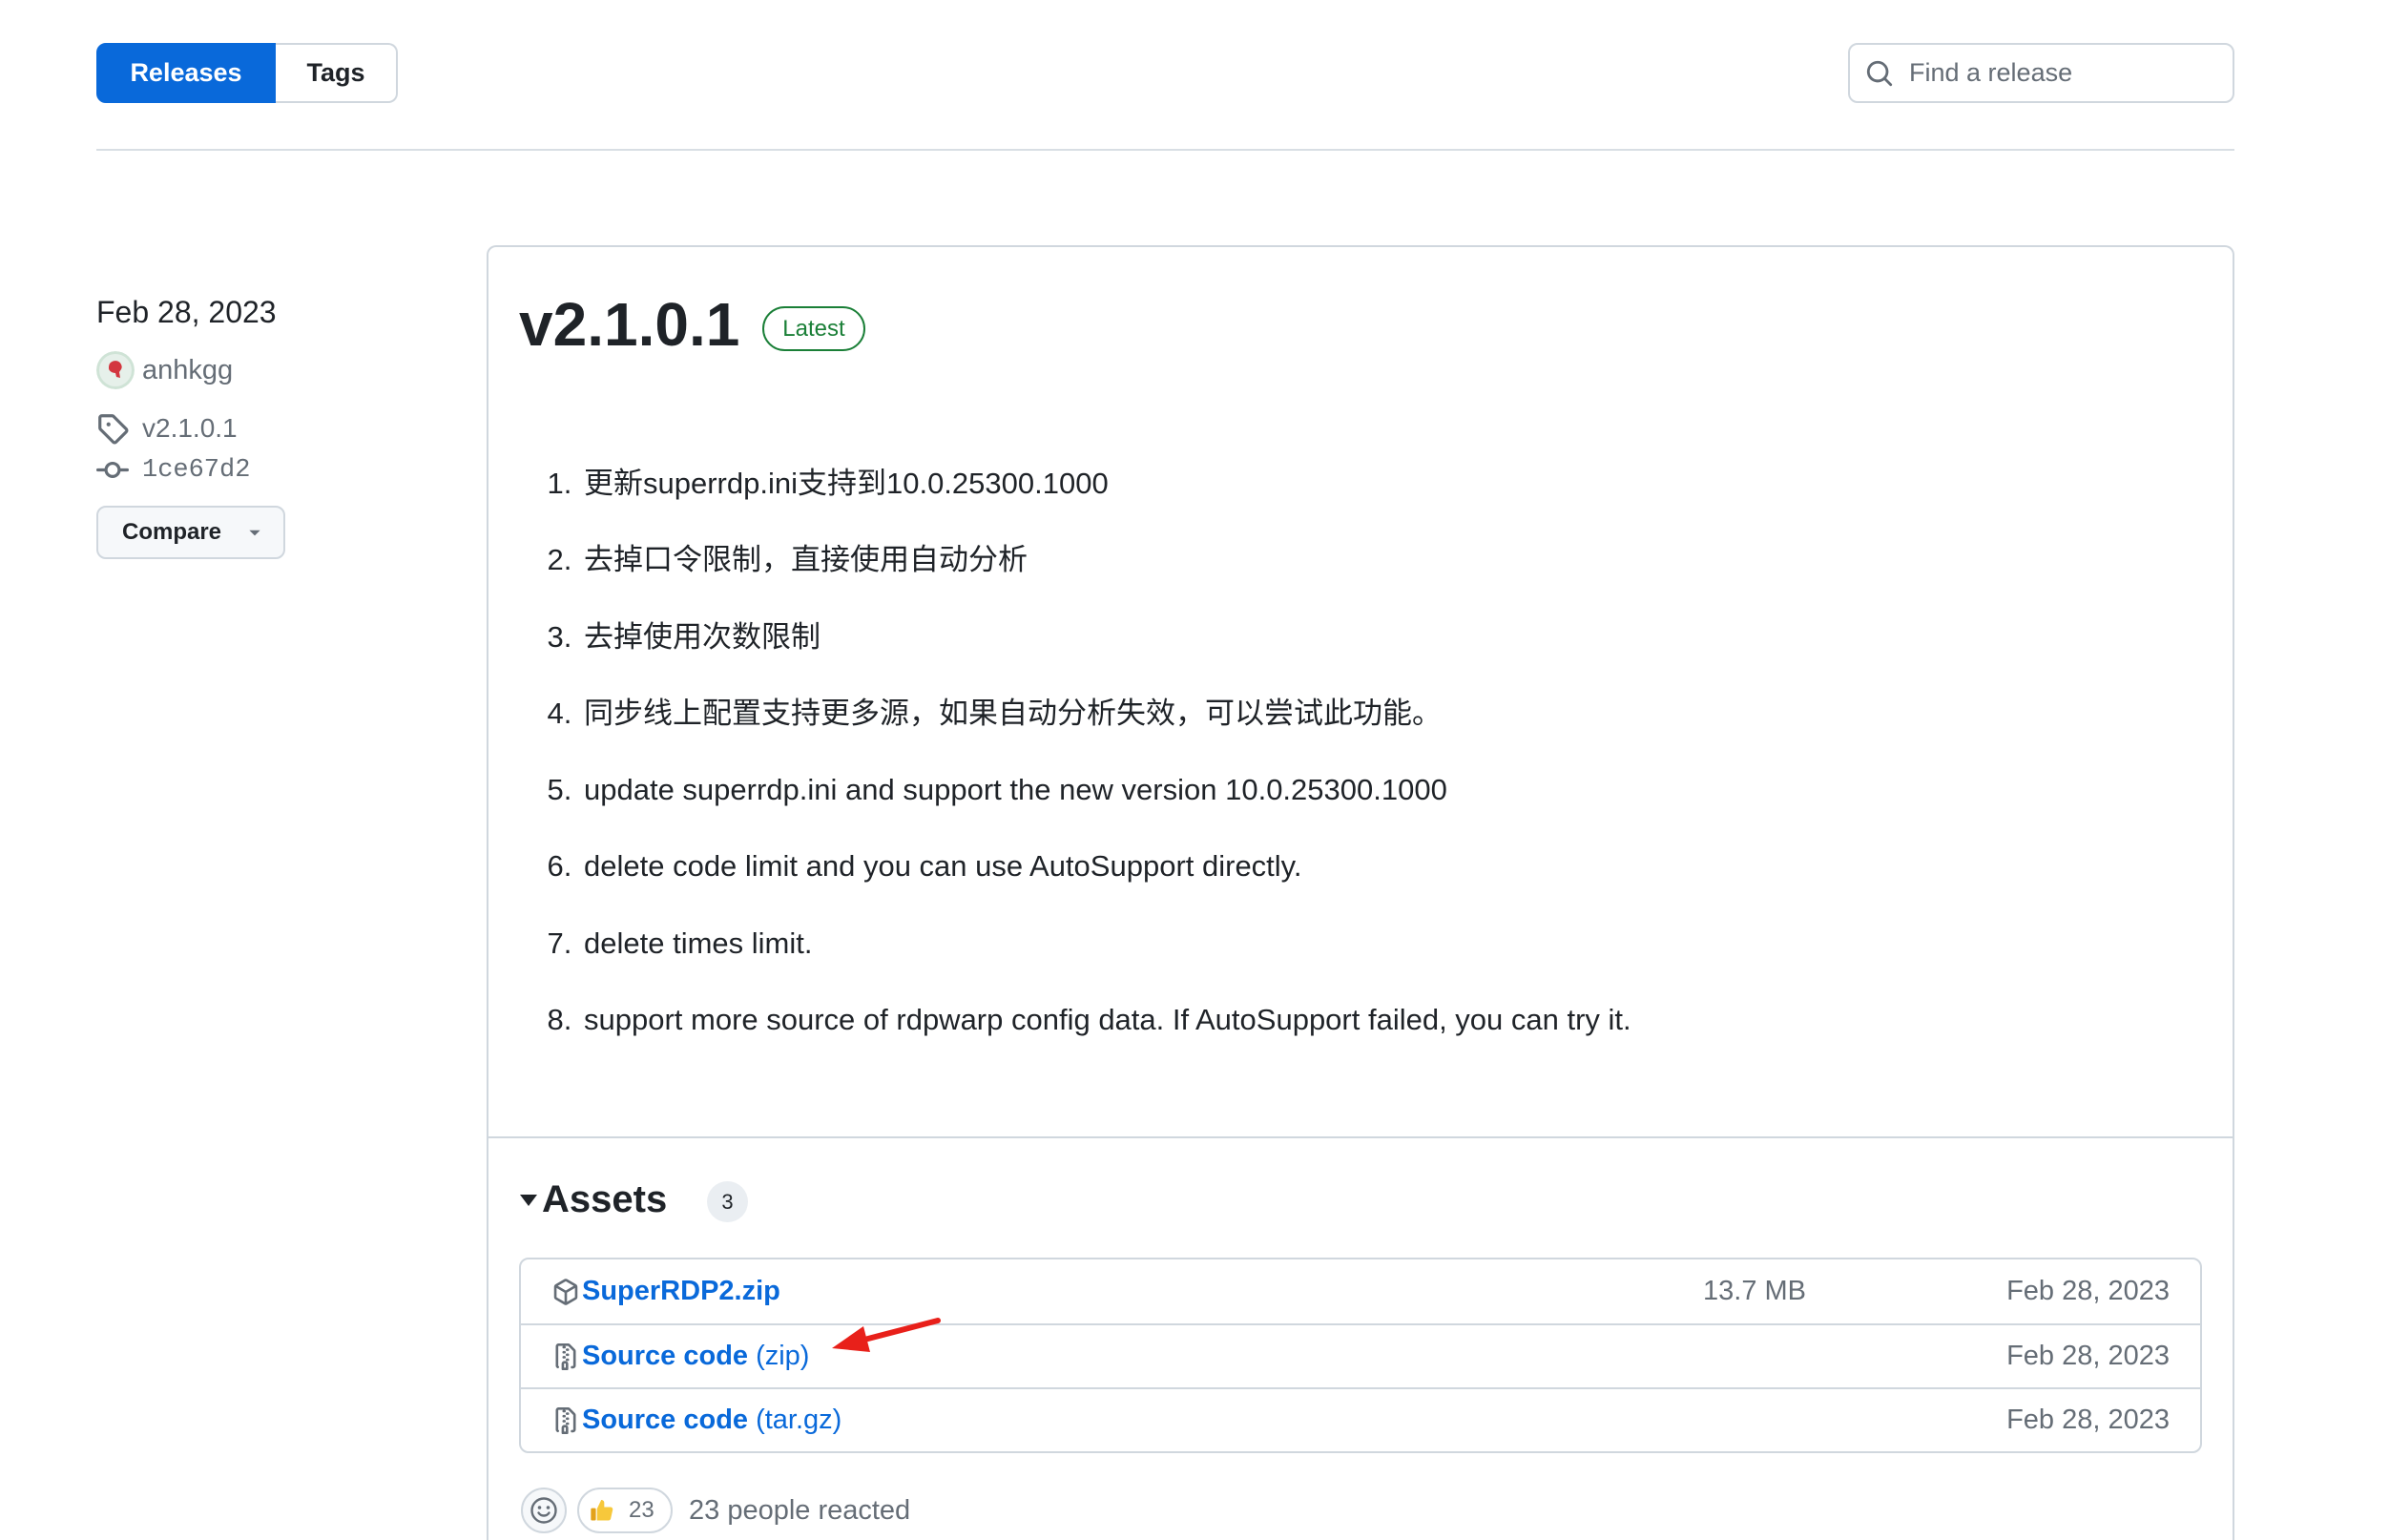  What do you see at coordinates (813, 329) in the screenshot?
I see `latest-badge: Latest` at bounding box center [813, 329].